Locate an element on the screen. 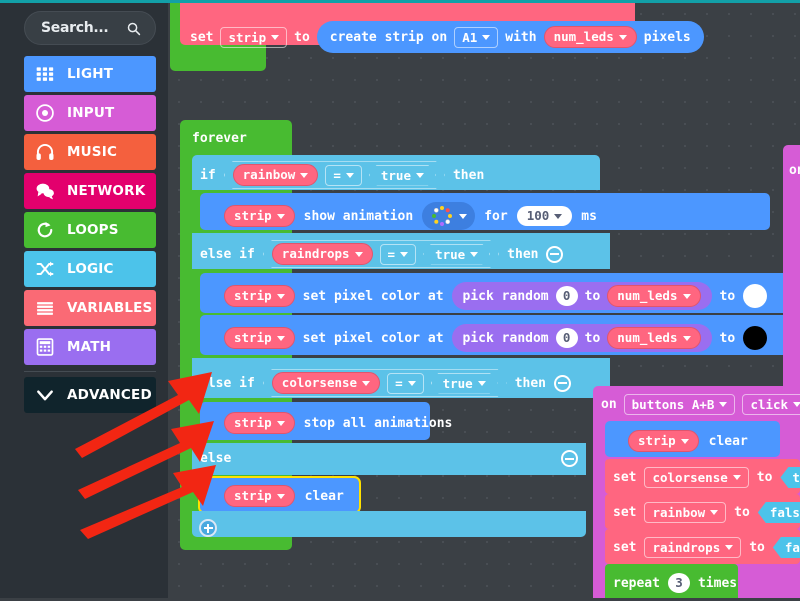 The height and width of the screenshot is (601, 800). sidebar-item-label: LIGHT is located at coordinates (90, 74).